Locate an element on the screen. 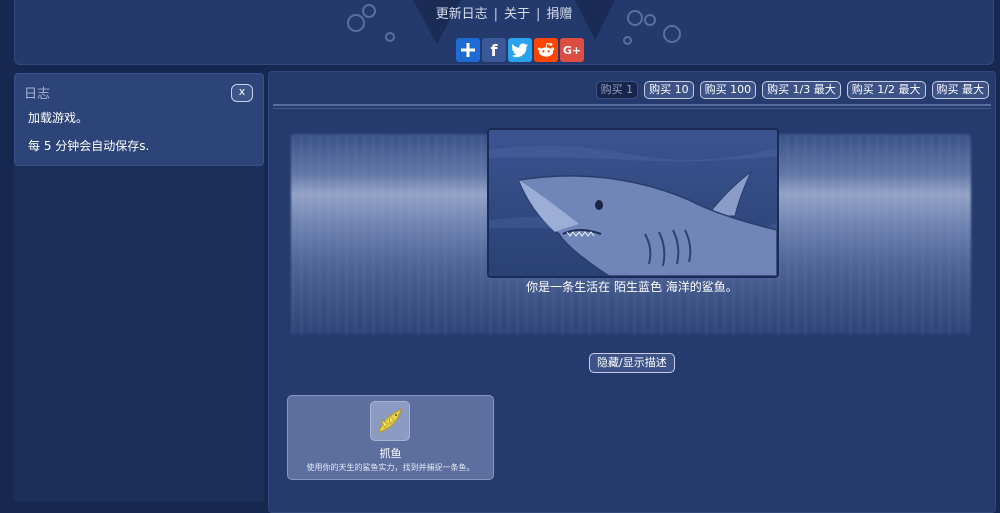 This screenshot has width=1000, height=513. shark-portrait-image is located at coordinates (633, 203).